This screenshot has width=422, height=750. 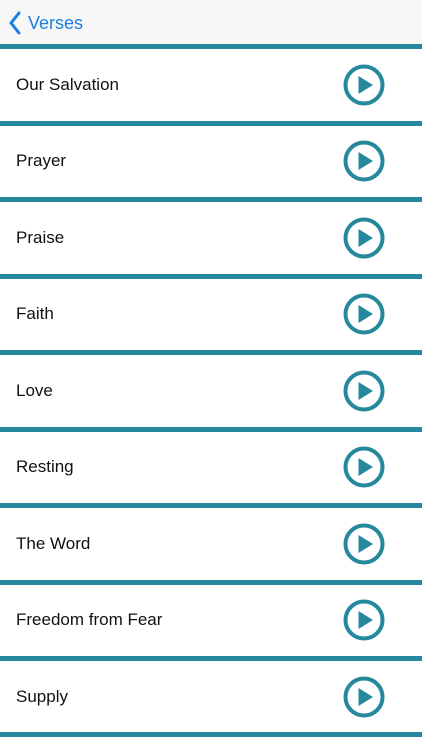 What do you see at coordinates (211, 235) in the screenshot?
I see `list-item: Praise` at bounding box center [211, 235].